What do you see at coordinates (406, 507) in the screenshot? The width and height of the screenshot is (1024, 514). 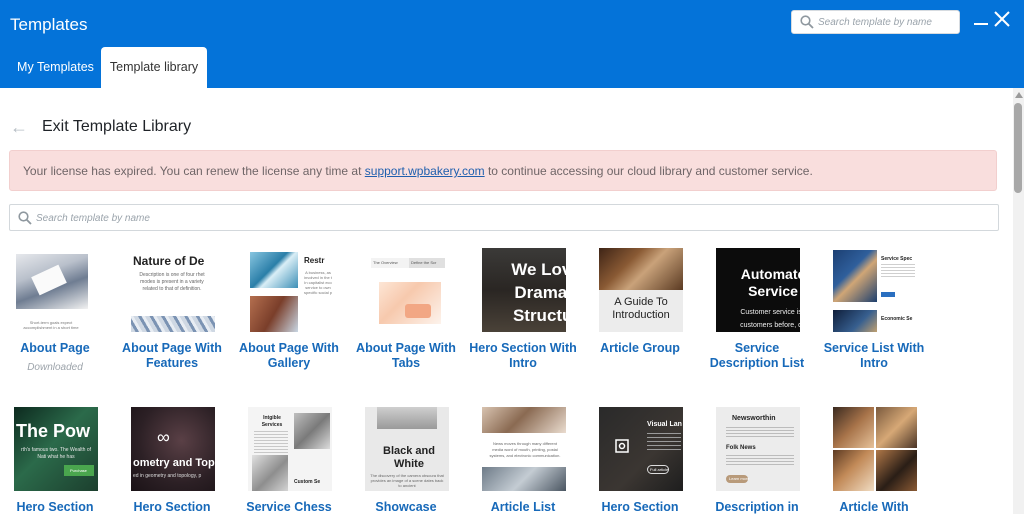 I see `template-title: Showcase` at bounding box center [406, 507].